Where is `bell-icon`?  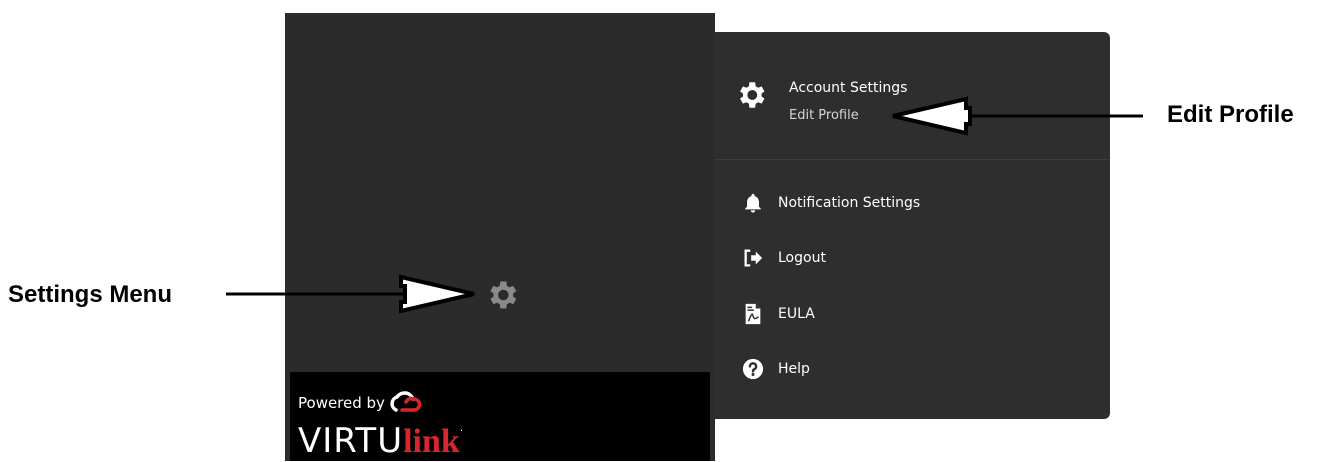 bell-icon is located at coordinates (753, 203).